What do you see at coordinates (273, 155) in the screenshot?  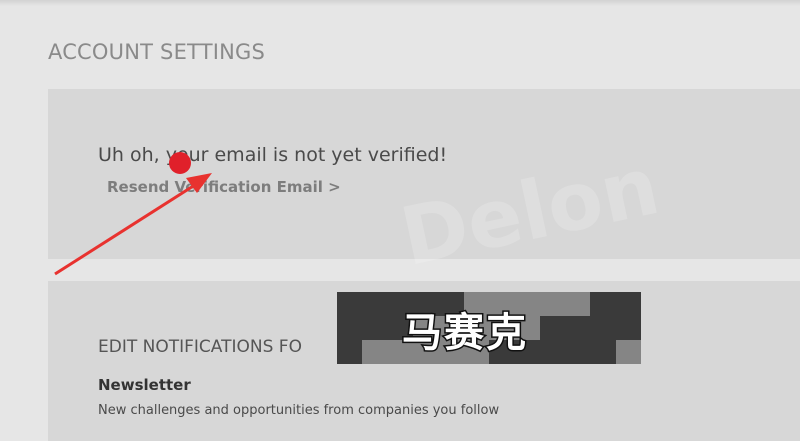 I see `verification-message: Uh oh, your email is not yet verified!` at bounding box center [273, 155].